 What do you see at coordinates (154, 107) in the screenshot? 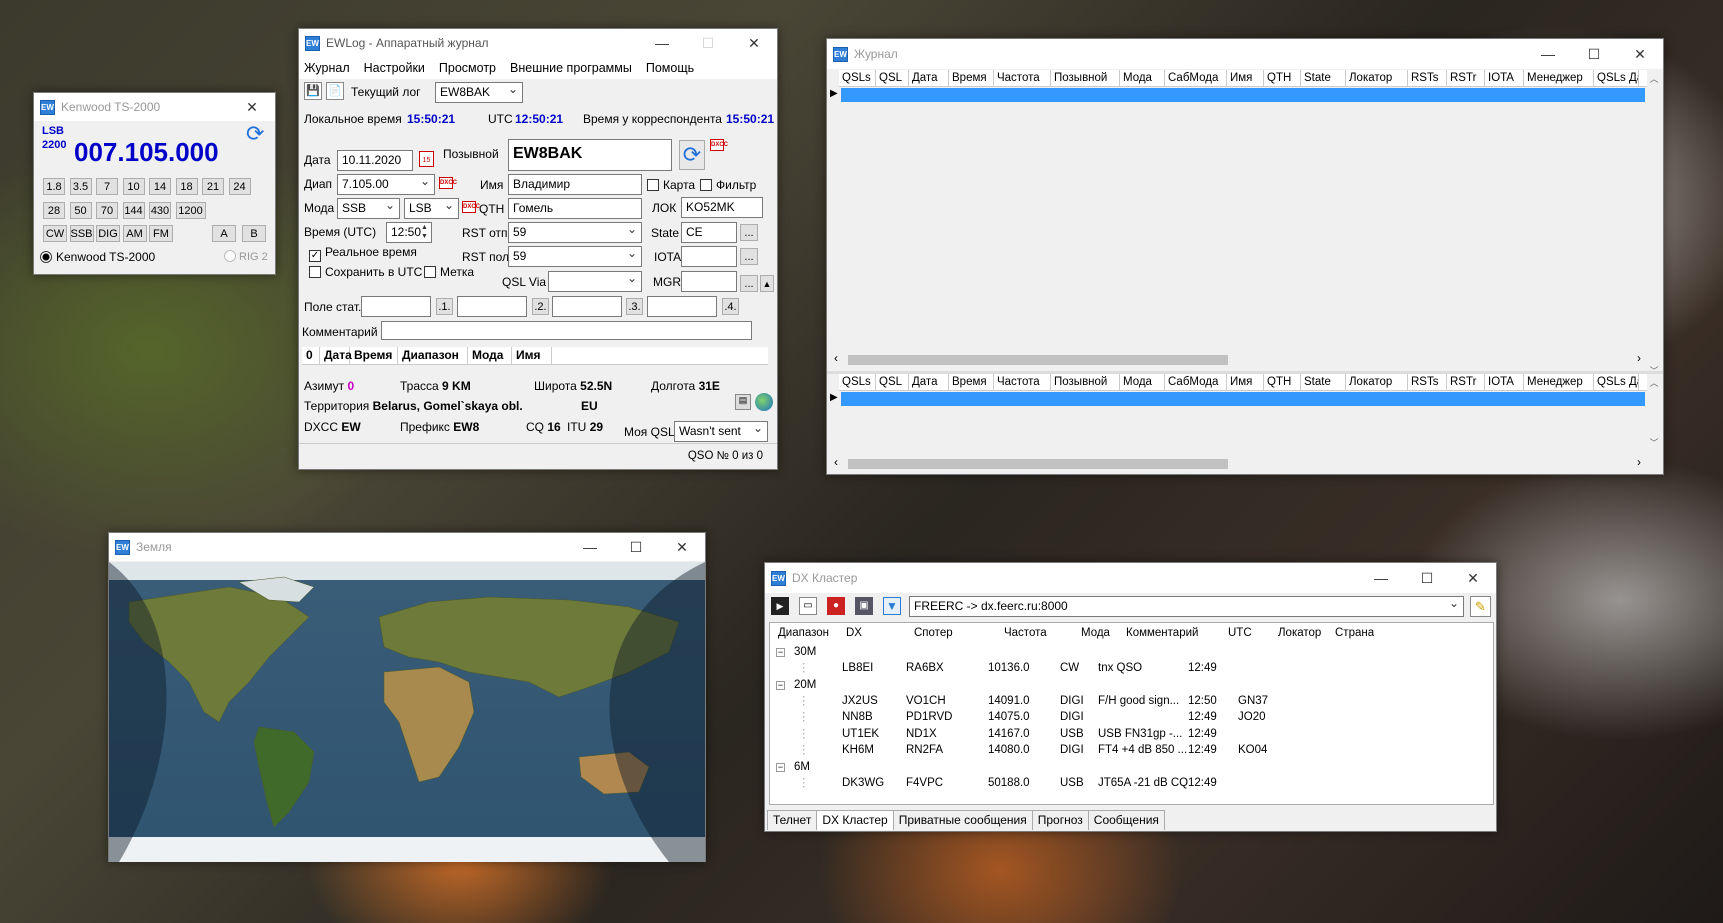
I see `kenwood-titlebar: EW Kenwood TS-2000 ✕` at bounding box center [154, 107].